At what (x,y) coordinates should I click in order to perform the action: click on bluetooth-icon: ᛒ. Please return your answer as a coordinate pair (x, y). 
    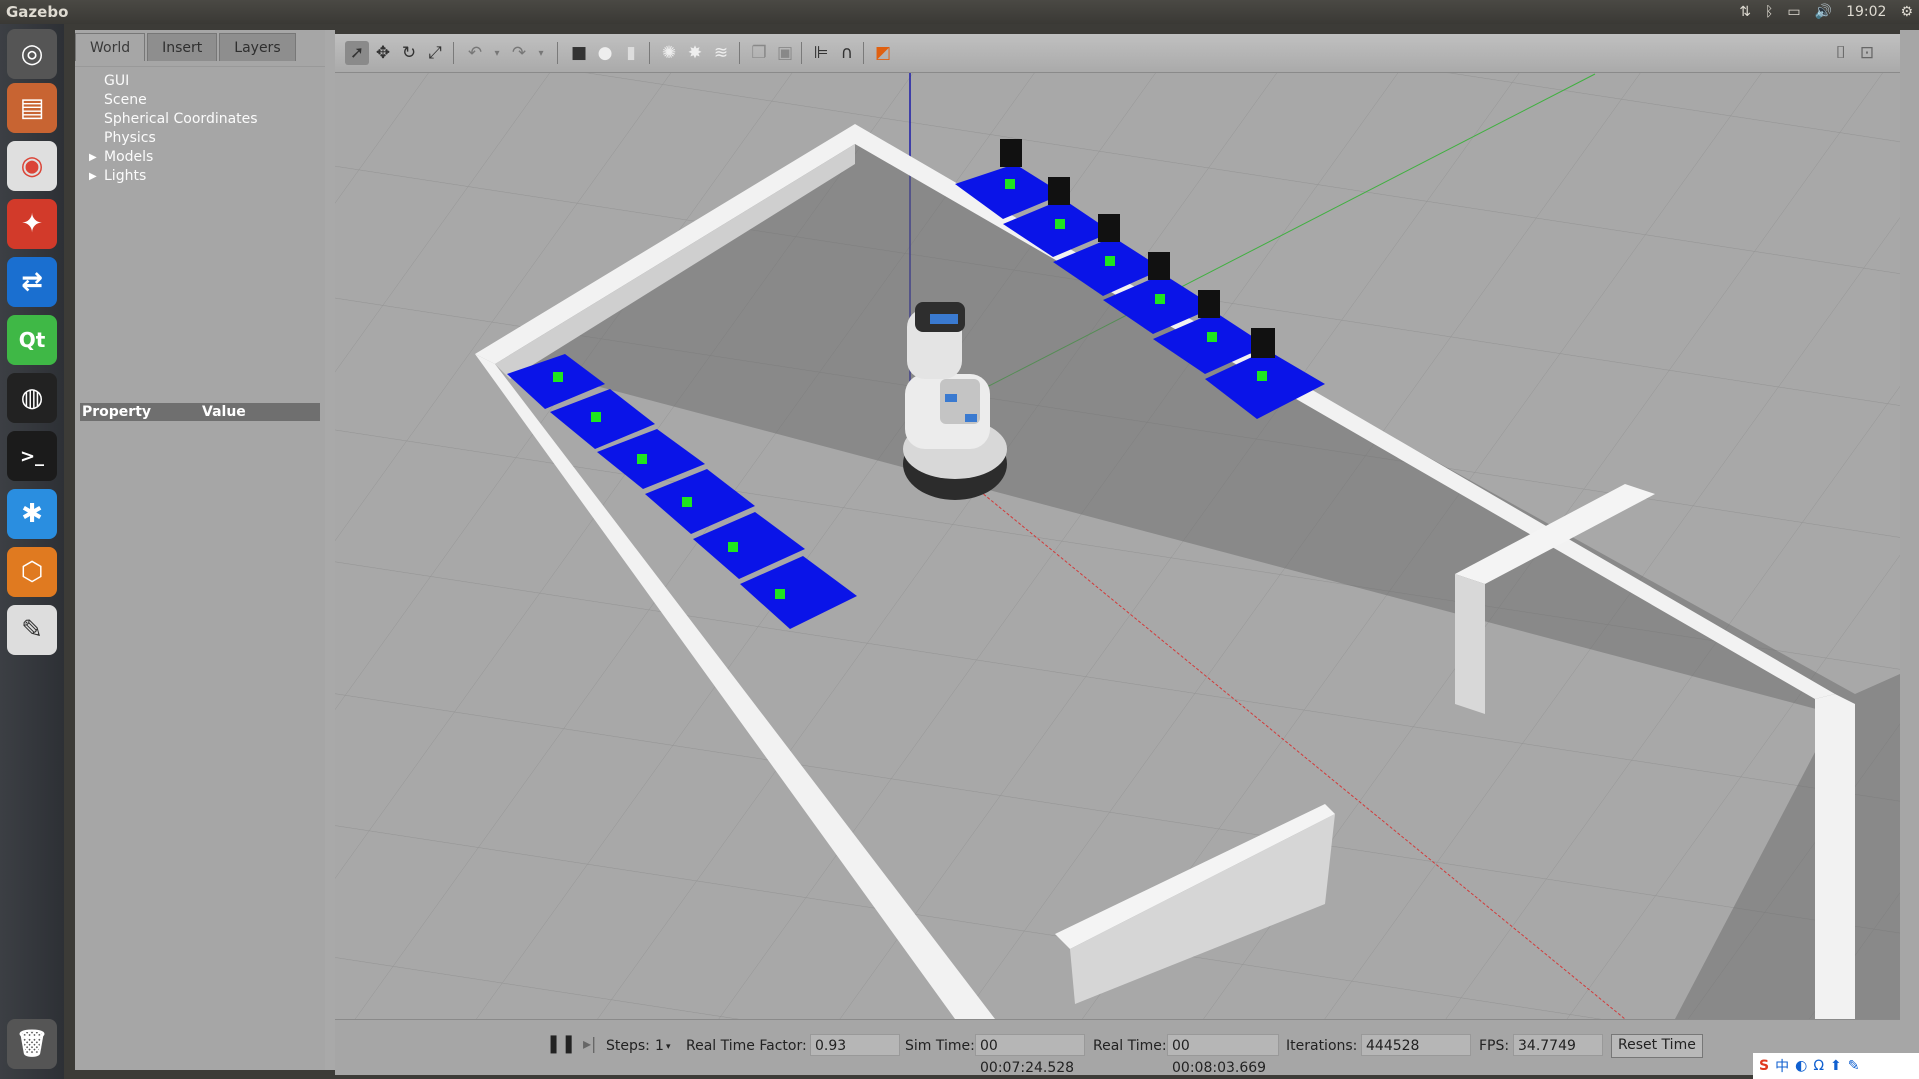
    Looking at the image, I should click on (1769, 12).